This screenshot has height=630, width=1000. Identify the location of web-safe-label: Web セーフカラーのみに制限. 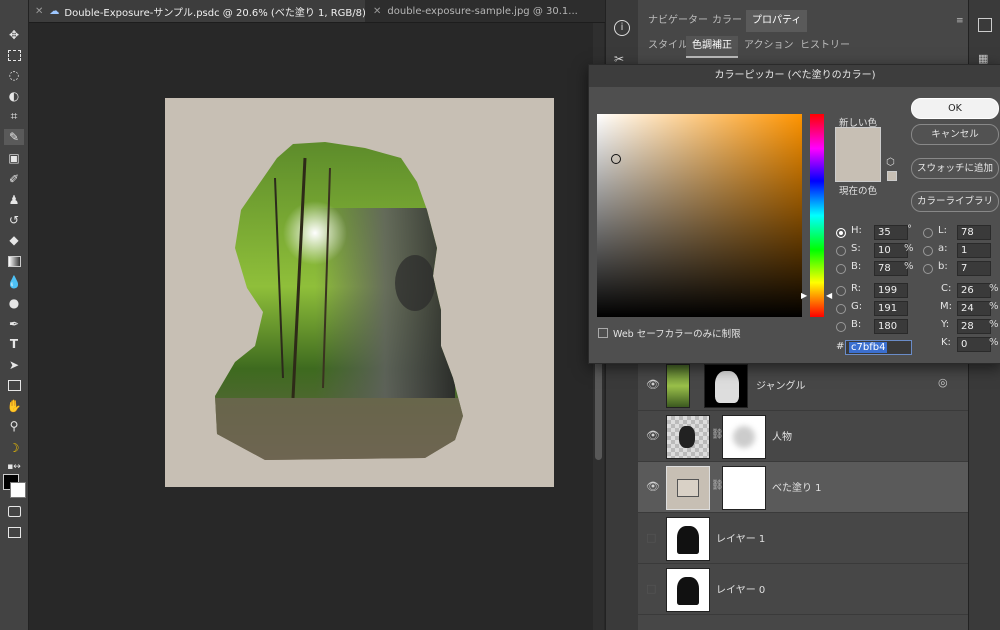
(677, 334).